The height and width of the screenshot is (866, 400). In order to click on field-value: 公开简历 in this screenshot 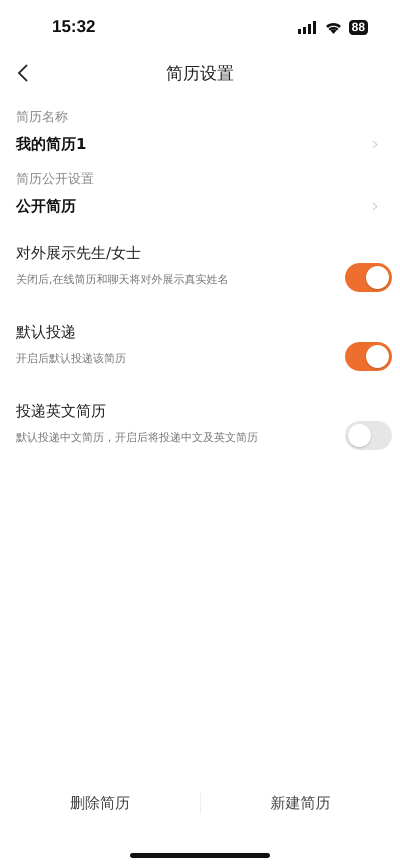, I will do `click(46, 206)`.